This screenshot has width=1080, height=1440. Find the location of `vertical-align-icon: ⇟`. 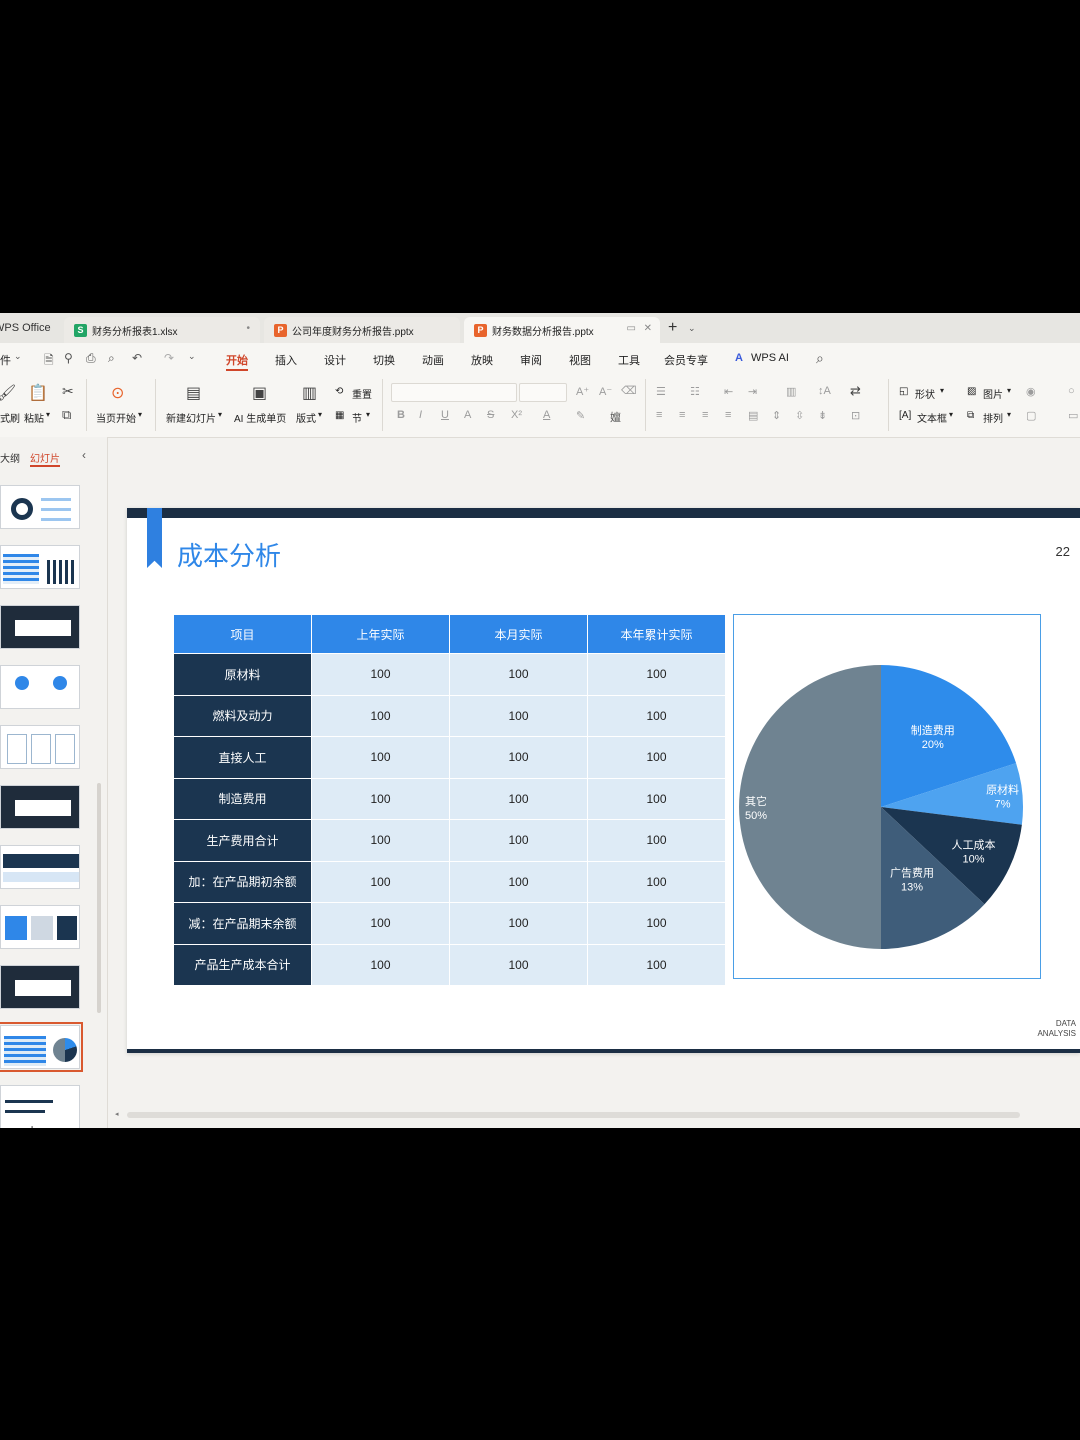

vertical-align-icon: ⇟ is located at coordinates (822, 415).